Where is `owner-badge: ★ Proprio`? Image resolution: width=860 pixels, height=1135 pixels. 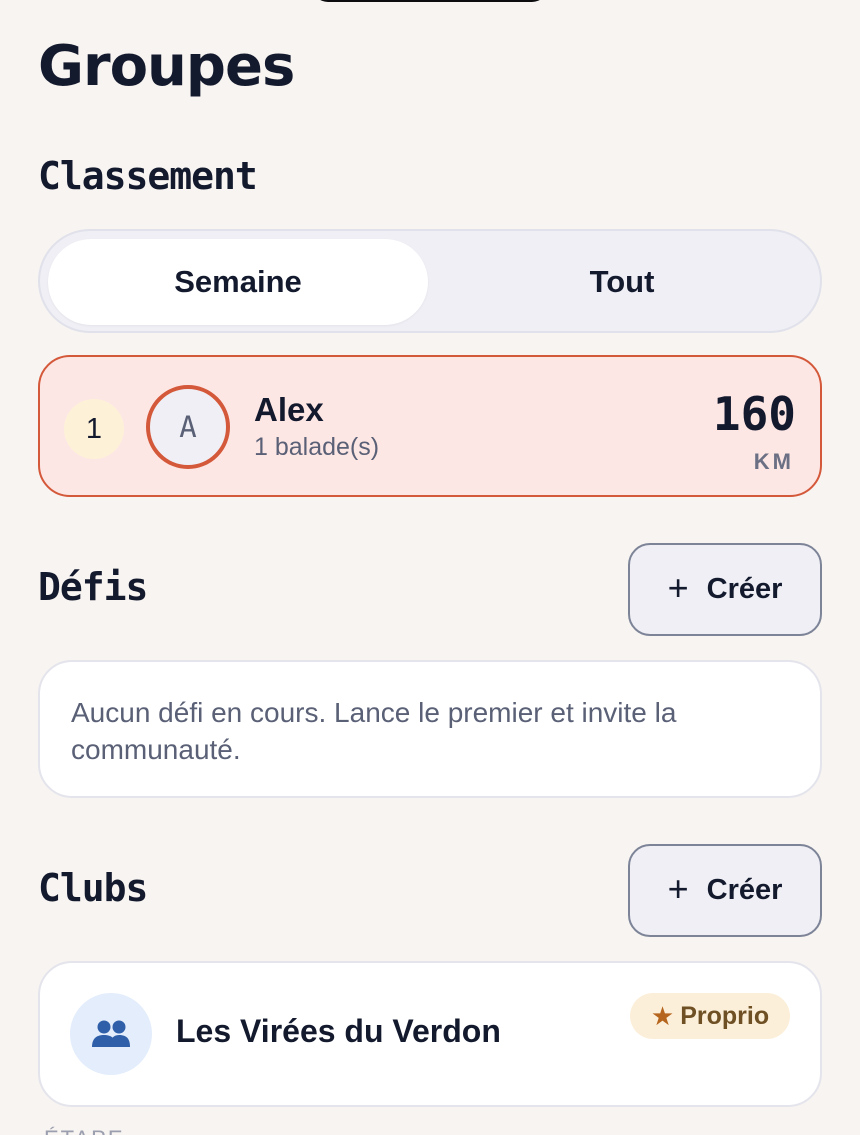
owner-badge: ★ Proprio is located at coordinates (710, 1016).